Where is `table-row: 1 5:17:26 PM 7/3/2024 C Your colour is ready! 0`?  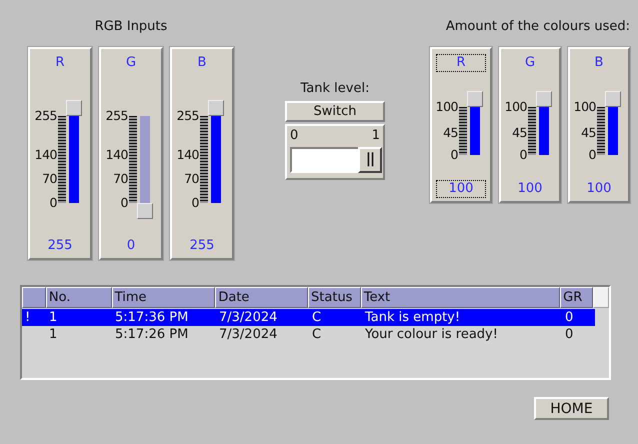 table-row: 1 5:17:26 PM 7/3/2024 C Your colour is ready! 0 is located at coordinates (308, 334).